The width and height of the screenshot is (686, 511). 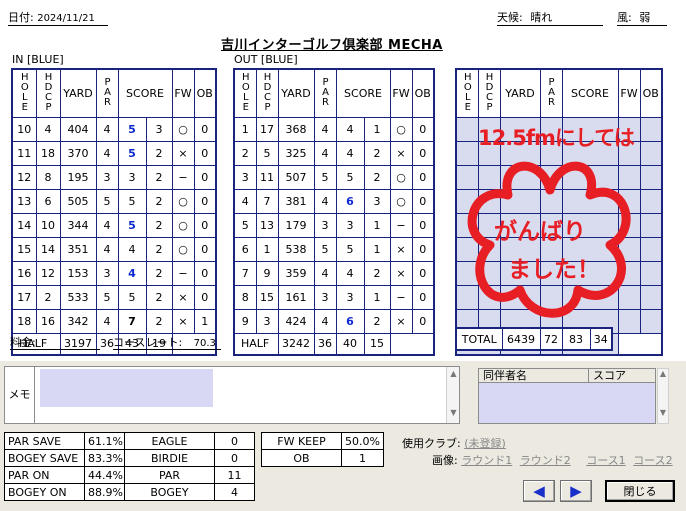 What do you see at coordinates (132, 321) in the screenshot?
I see `score-cell: 7` at bounding box center [132, 321].